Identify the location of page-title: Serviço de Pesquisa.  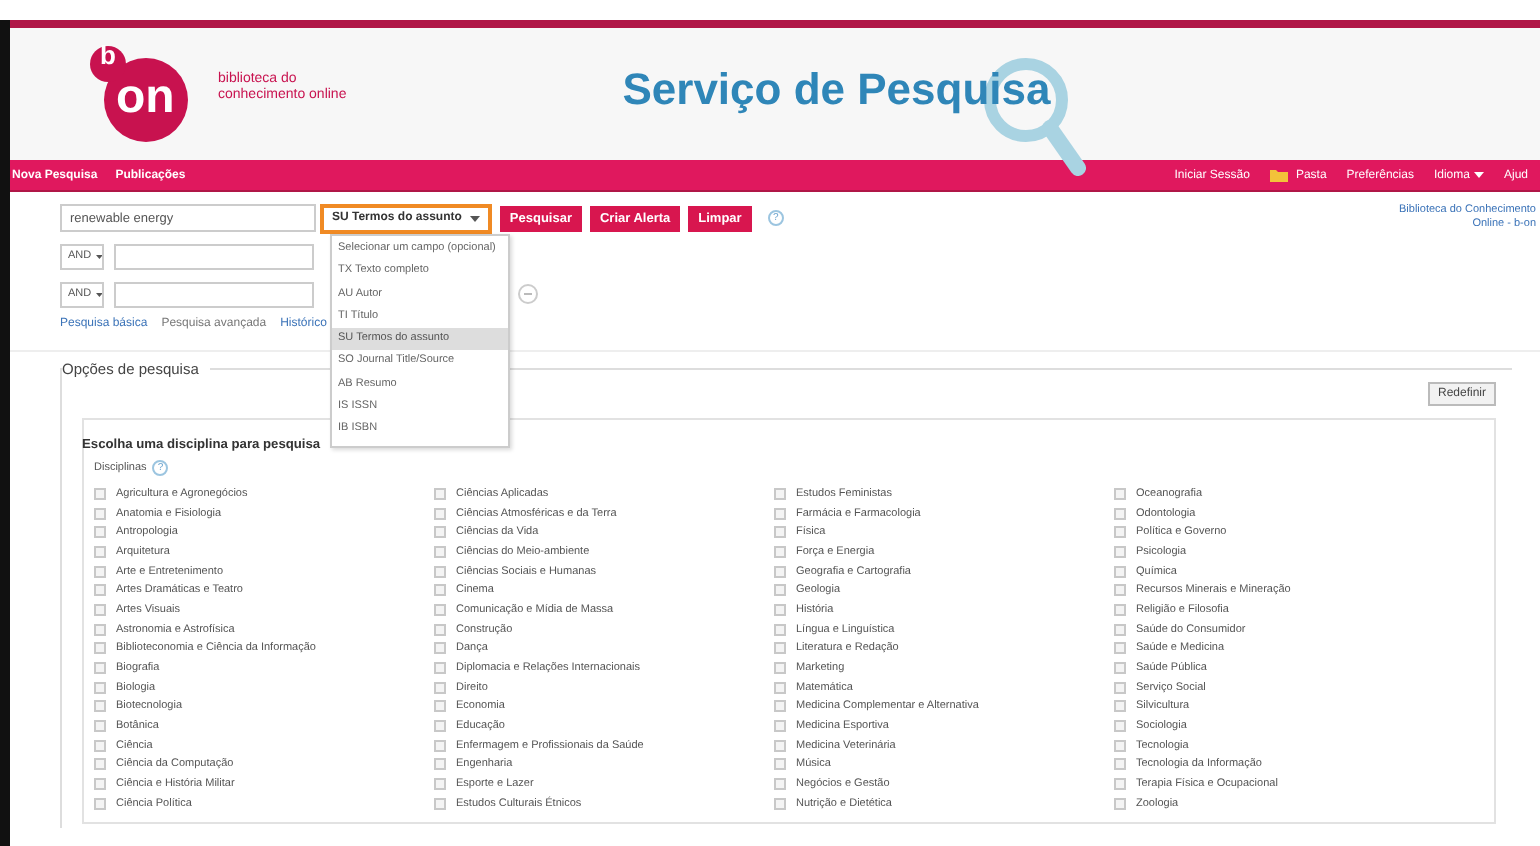
(836, 90).